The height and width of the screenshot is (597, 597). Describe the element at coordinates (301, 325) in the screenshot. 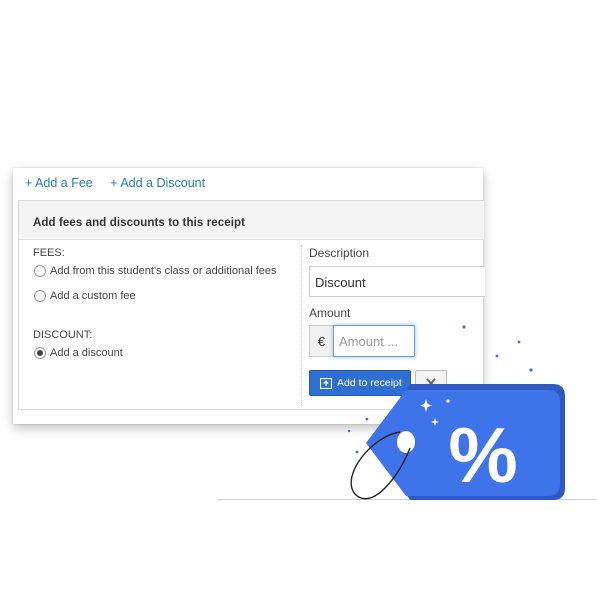

I see `column-divider` at that location.